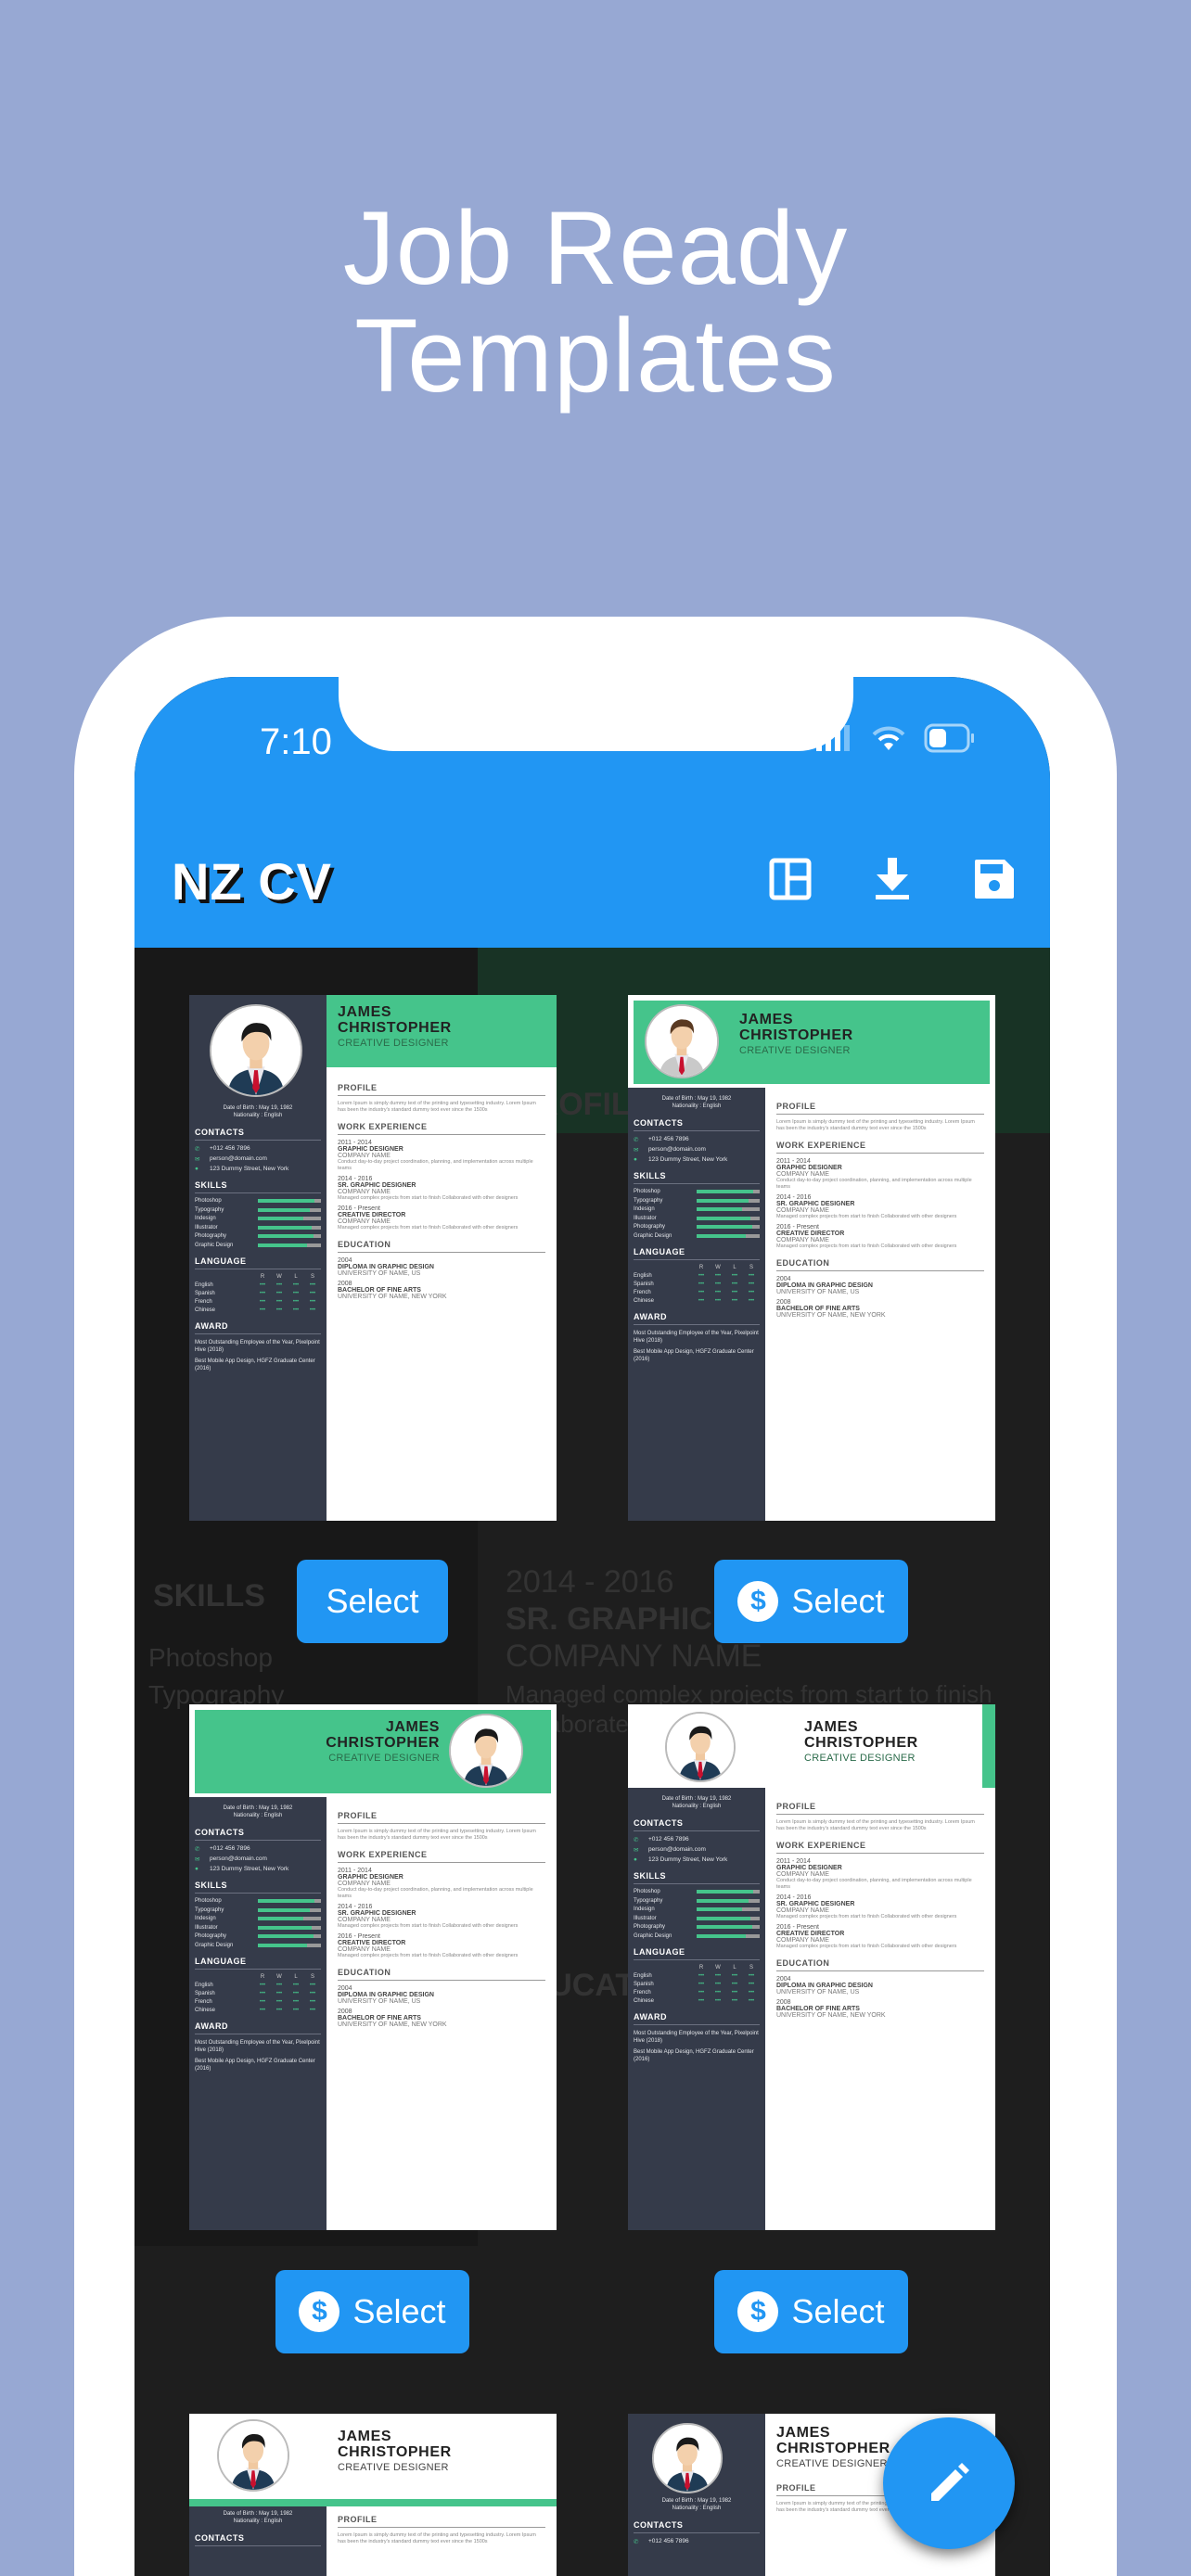 The height and width of the screenshot is (2576, 1191). I want to click on skill-row: Indesign, so click(697, 1909).